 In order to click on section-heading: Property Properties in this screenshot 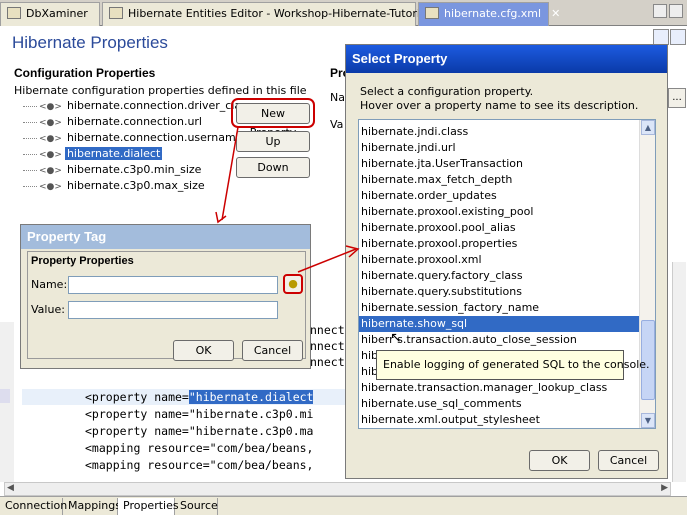, I will do `click(82, 261)`.